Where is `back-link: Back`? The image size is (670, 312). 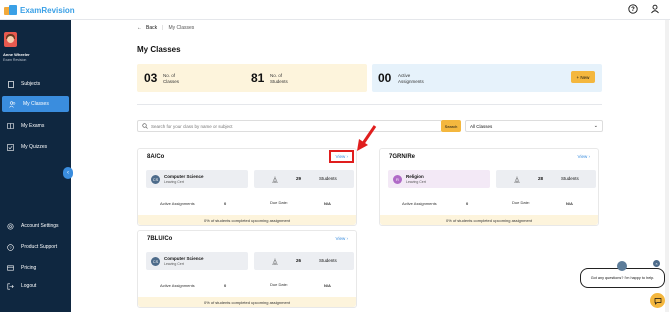 back-link: Back is located at coordinates (151, 28).